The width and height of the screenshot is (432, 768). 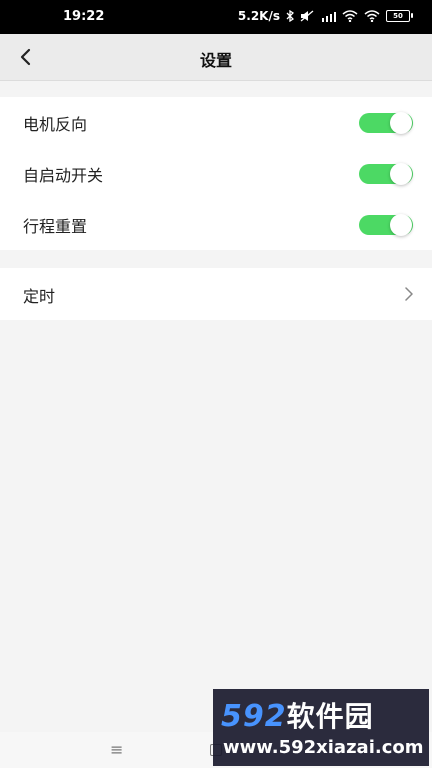 What do you see at coordinates (408, 294) in the screenshot?
I see `chevron-right-icon` at bounding box center [408, 294].